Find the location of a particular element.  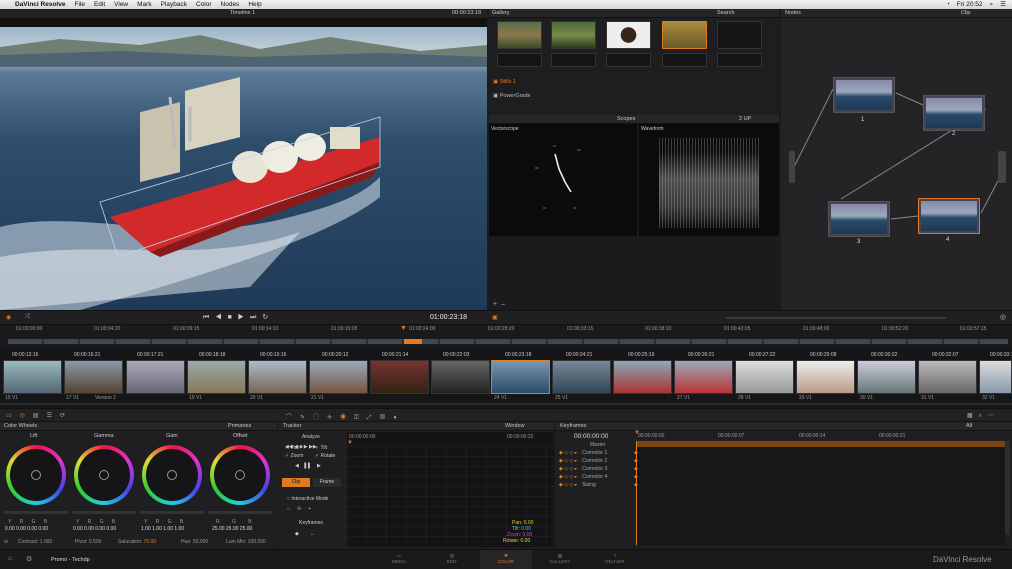

clip-strip-scrollbar is located at coordinates (506, 404).